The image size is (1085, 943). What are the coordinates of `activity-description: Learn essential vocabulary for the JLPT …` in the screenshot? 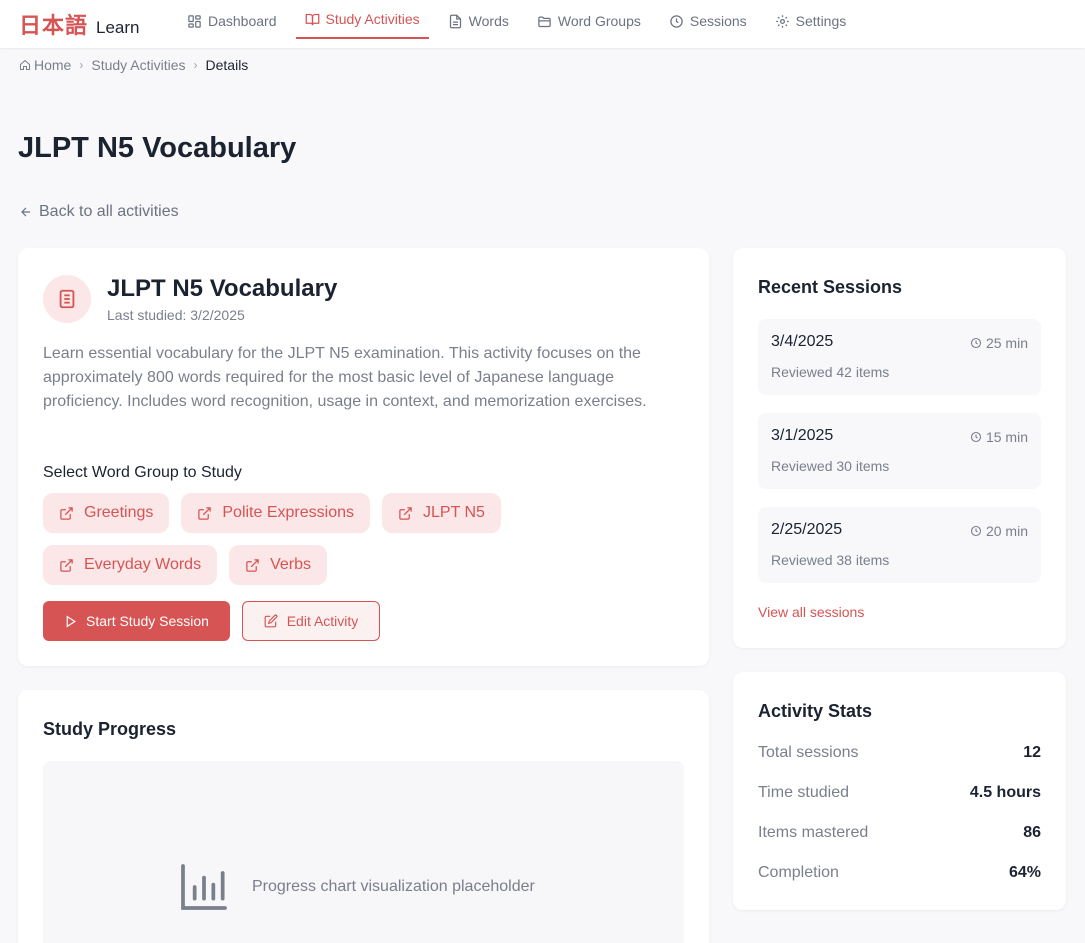 It's located at (345, 377).